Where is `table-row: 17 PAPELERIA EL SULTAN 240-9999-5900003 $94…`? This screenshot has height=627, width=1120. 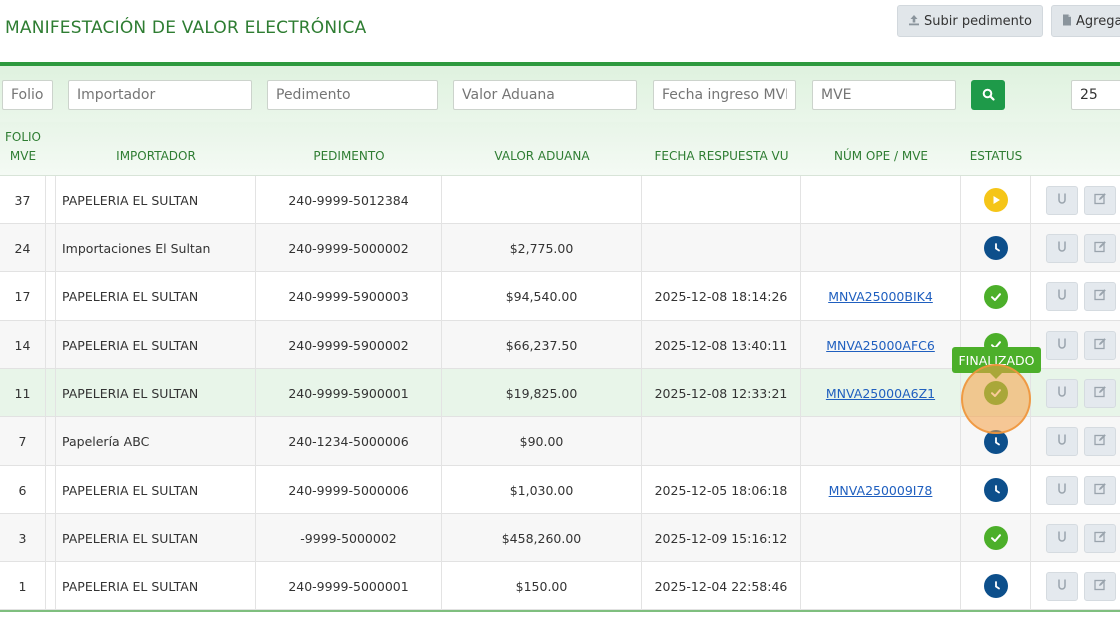 table-row: 17 PAPELERIA EL SULTAN 240-9999-5900003 $94… is located at coordinates (560, 296).